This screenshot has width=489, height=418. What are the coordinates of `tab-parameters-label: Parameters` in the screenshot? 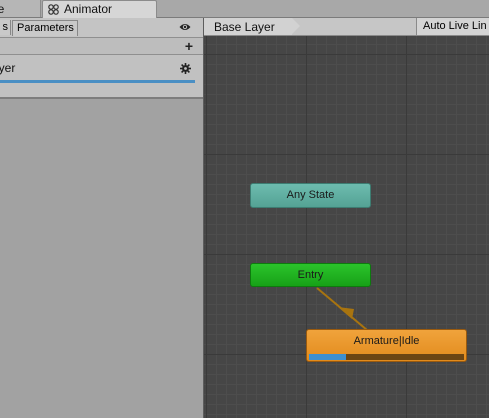 It's located at (45, 28).